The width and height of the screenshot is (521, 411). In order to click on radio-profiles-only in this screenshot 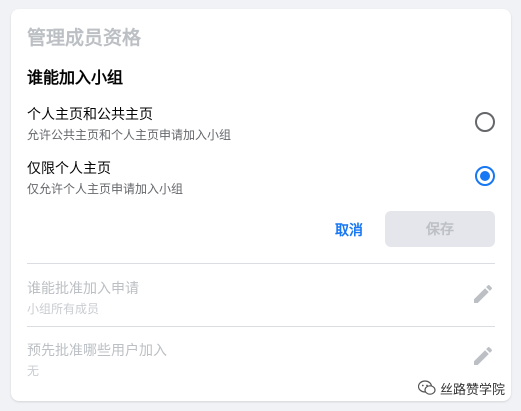, I will do `click(485, 176)`.